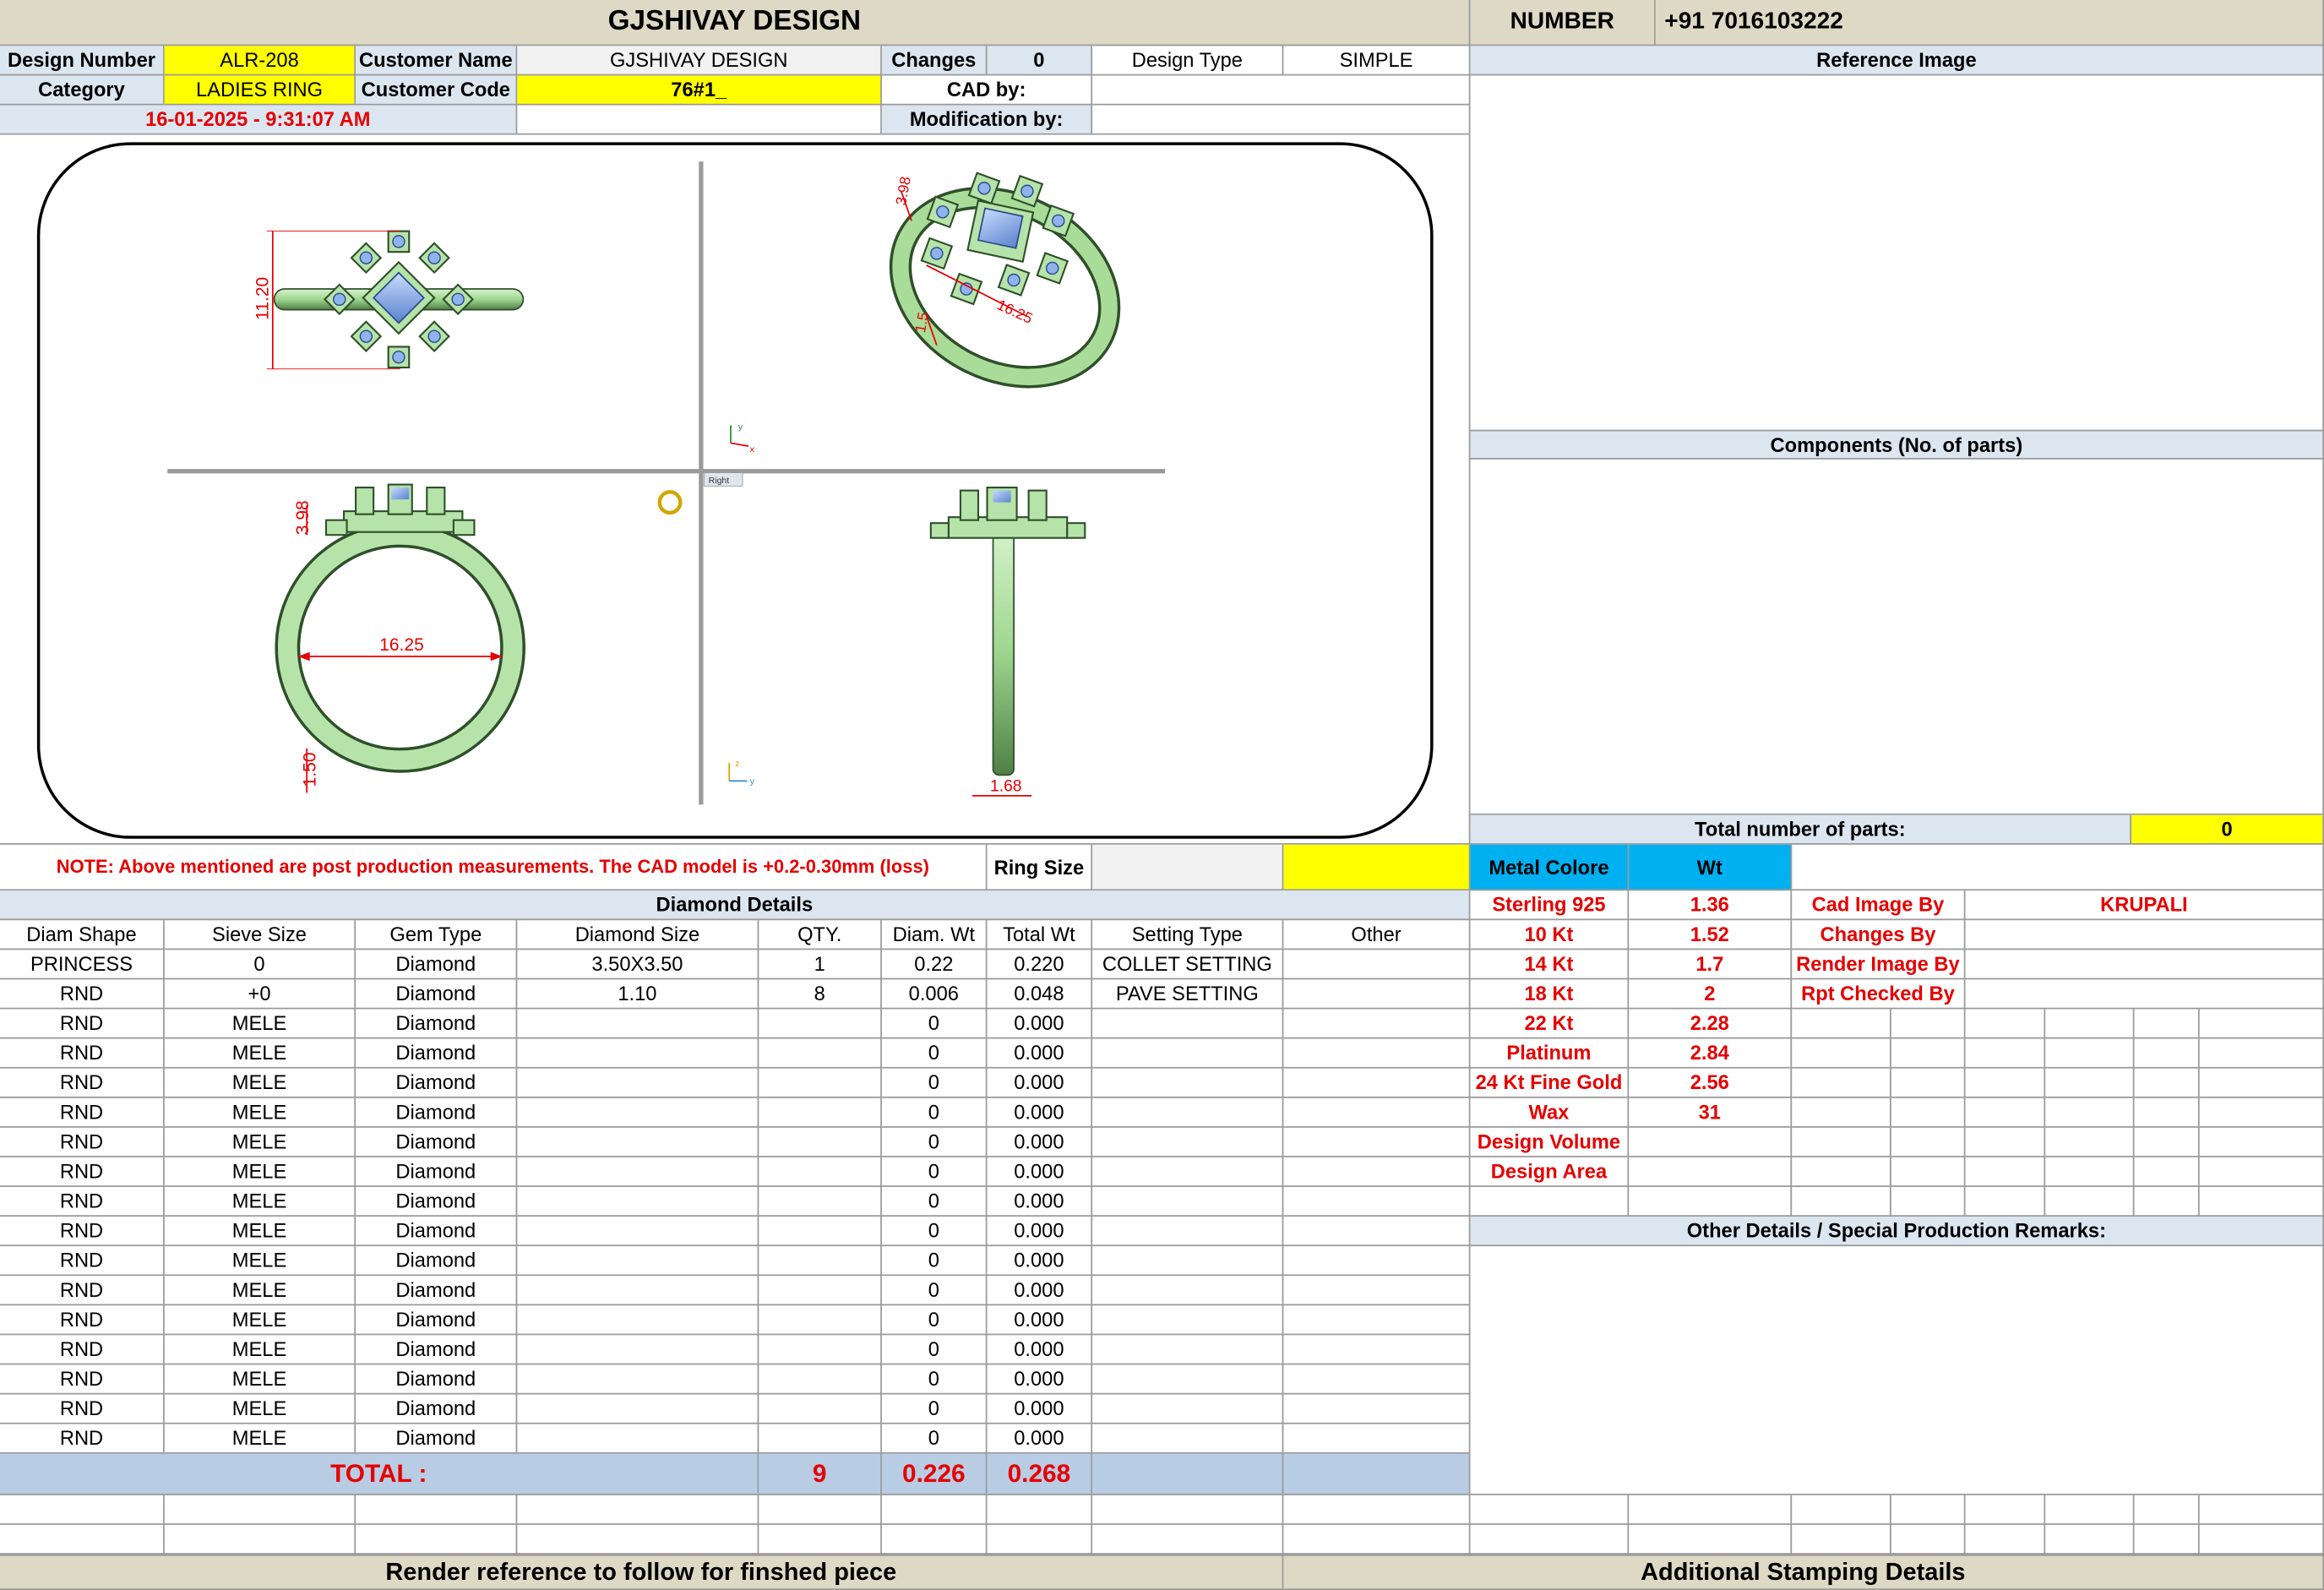  I want to click on metal-name: 22 Kt, so click(1550, 1024).